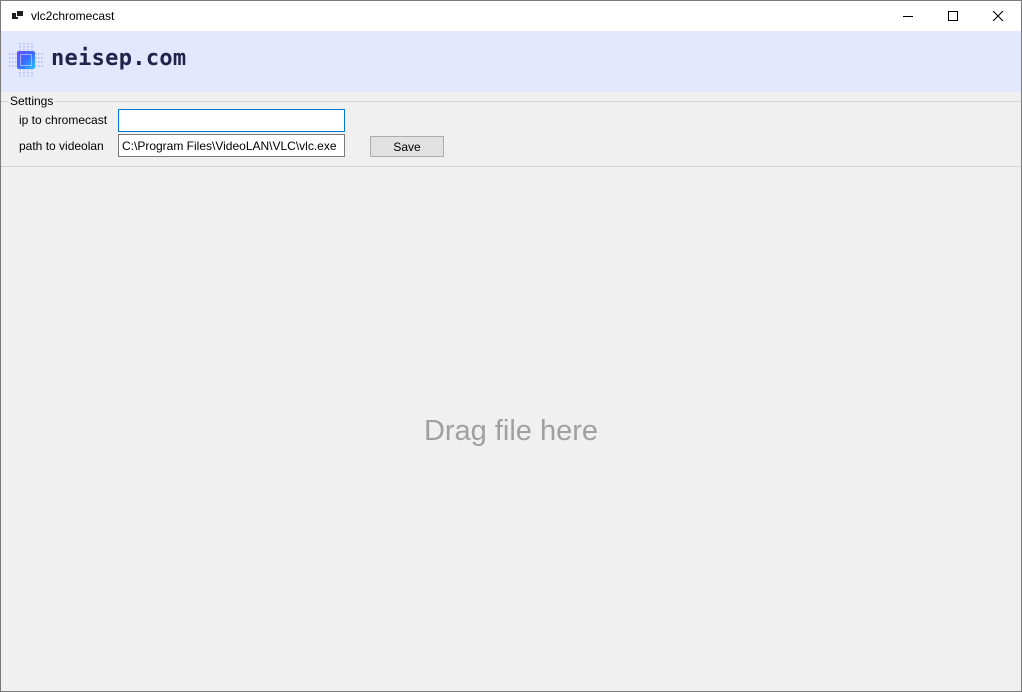 The width and height of the screenshot is (1022, 692). What do you see at coordinates (407, 146) in the screenshot?
I see `save-button: Save` at bounding box center [407, 146].